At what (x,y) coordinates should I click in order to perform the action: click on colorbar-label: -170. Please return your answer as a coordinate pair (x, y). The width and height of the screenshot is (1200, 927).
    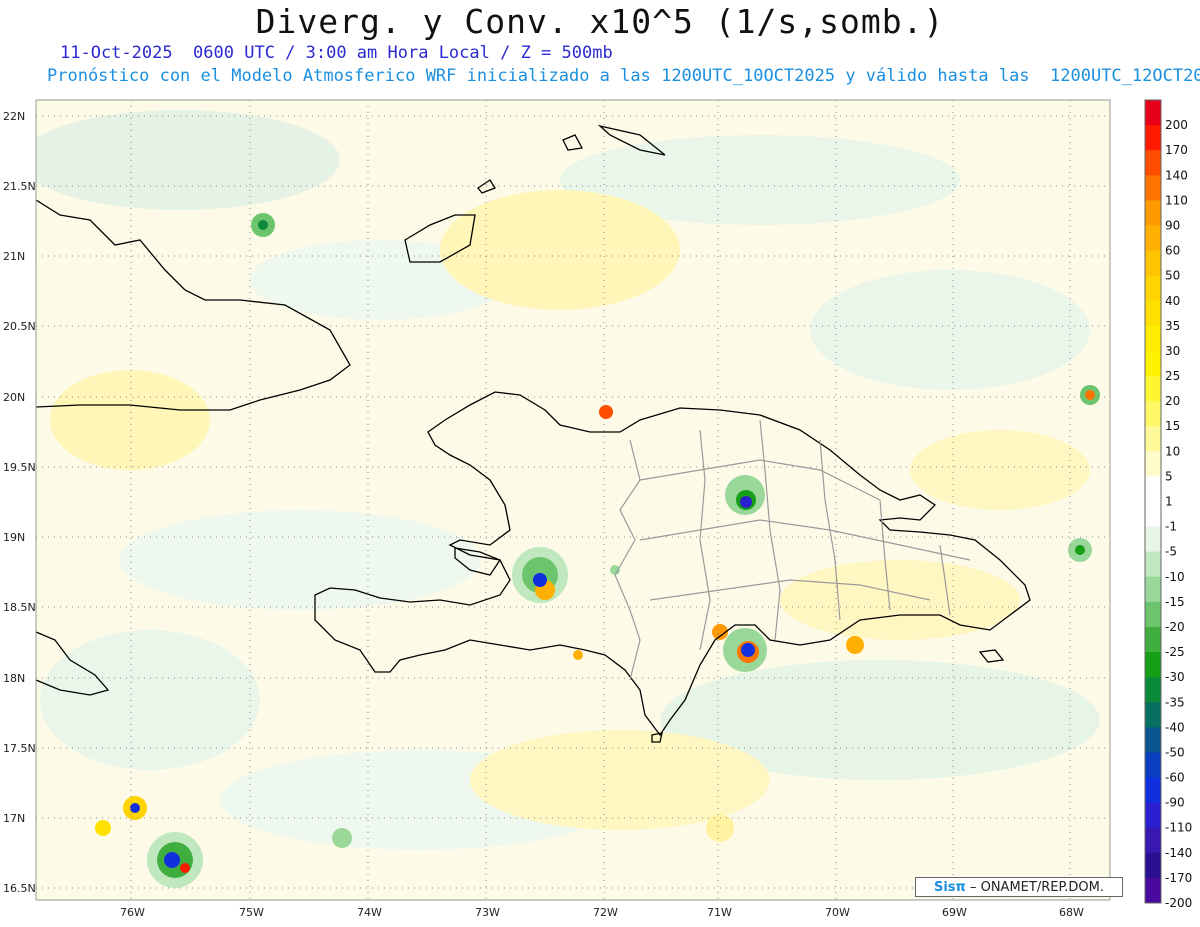
    Looking at the image, I should click on (1178, 878).